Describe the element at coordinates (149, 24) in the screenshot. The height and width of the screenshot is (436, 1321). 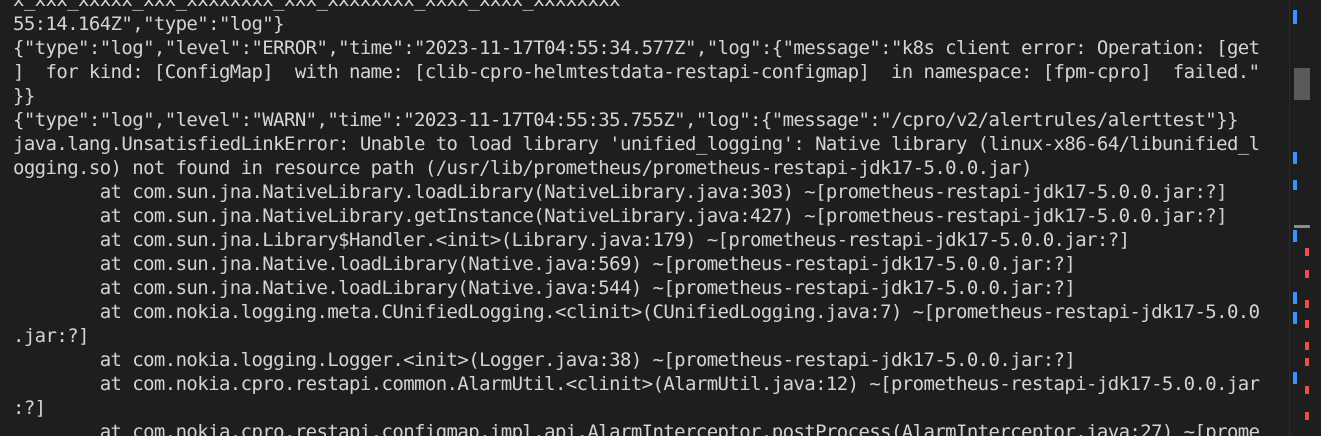
I see `log-line: 55:14.164Z","type":"log"}` at that location.